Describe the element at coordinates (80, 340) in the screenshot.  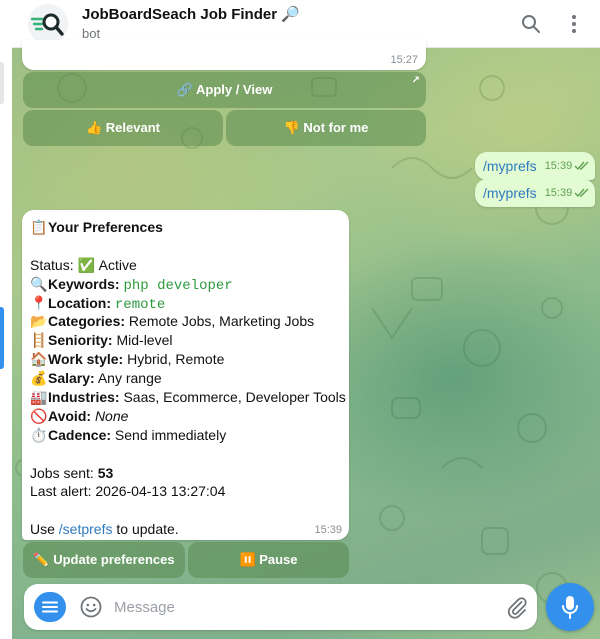
I see `seniority-label: Seniority:` at that location.